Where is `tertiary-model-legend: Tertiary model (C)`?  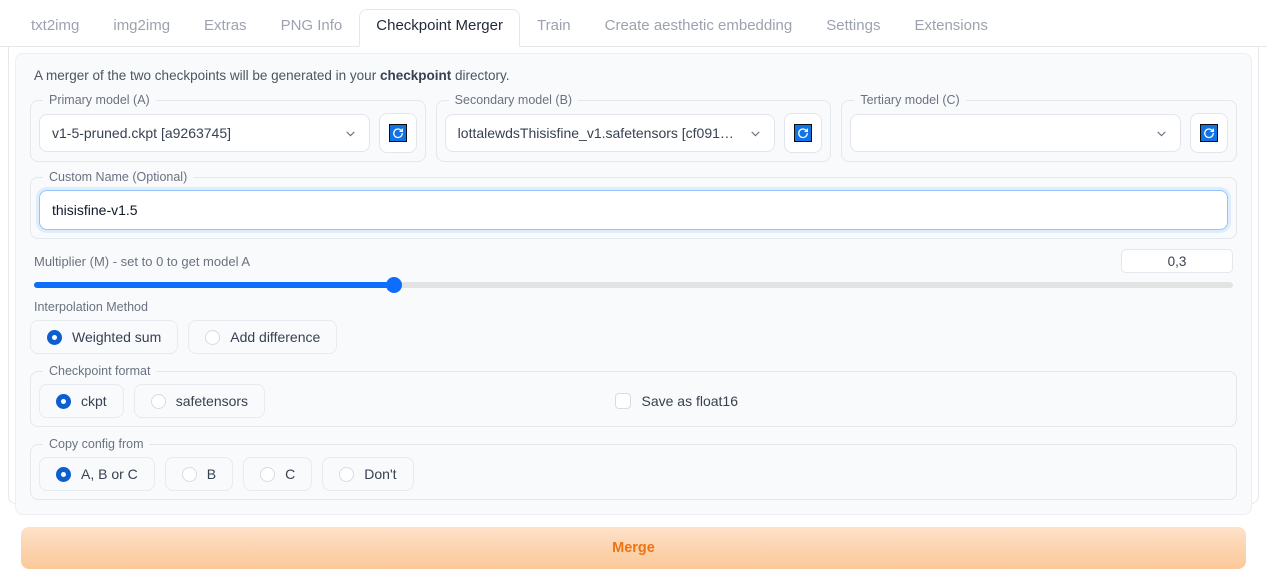 tertiary-model-legend: Tertiary model (C) is located at coordinates (910, 100).